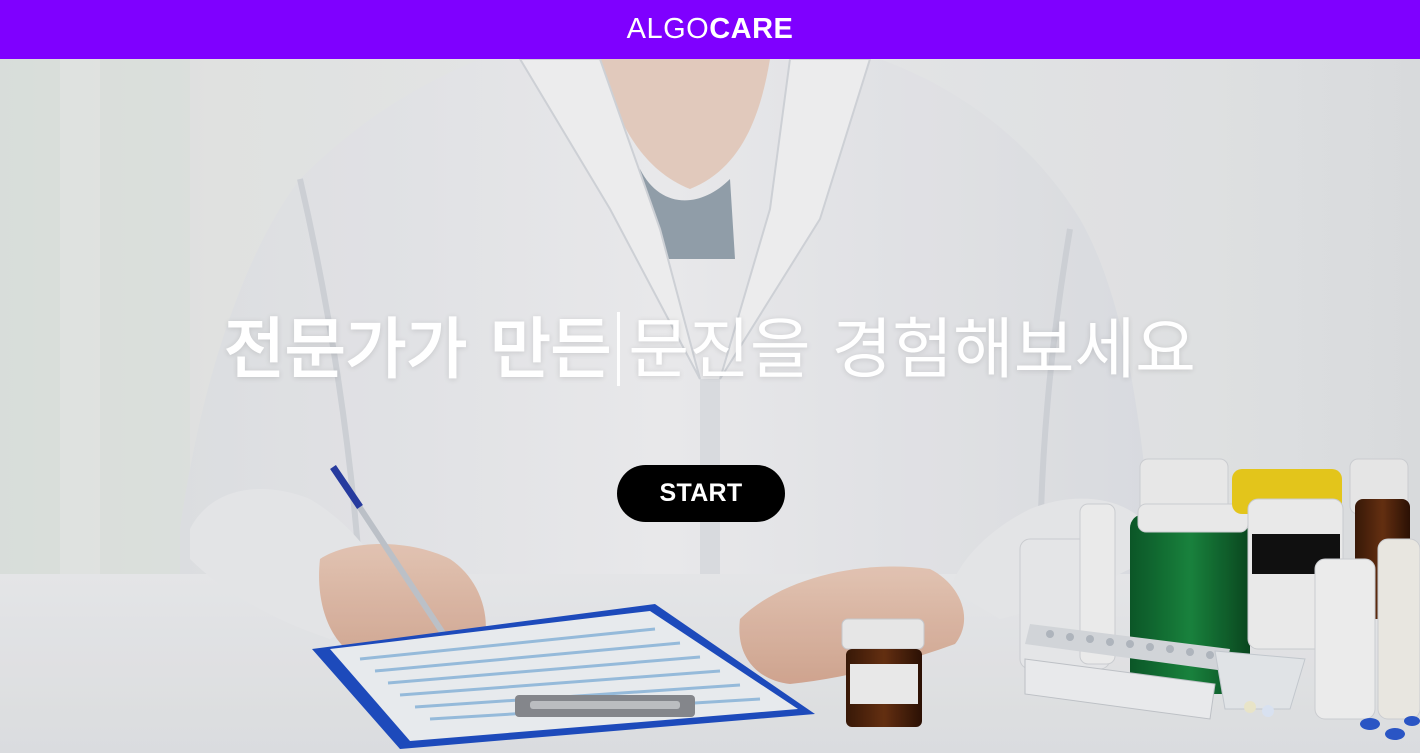 Image resolution: width=1420 pixels, height=753 pixels. I want to click on algocare-logo: ALGOCARE, so click(710, 29).